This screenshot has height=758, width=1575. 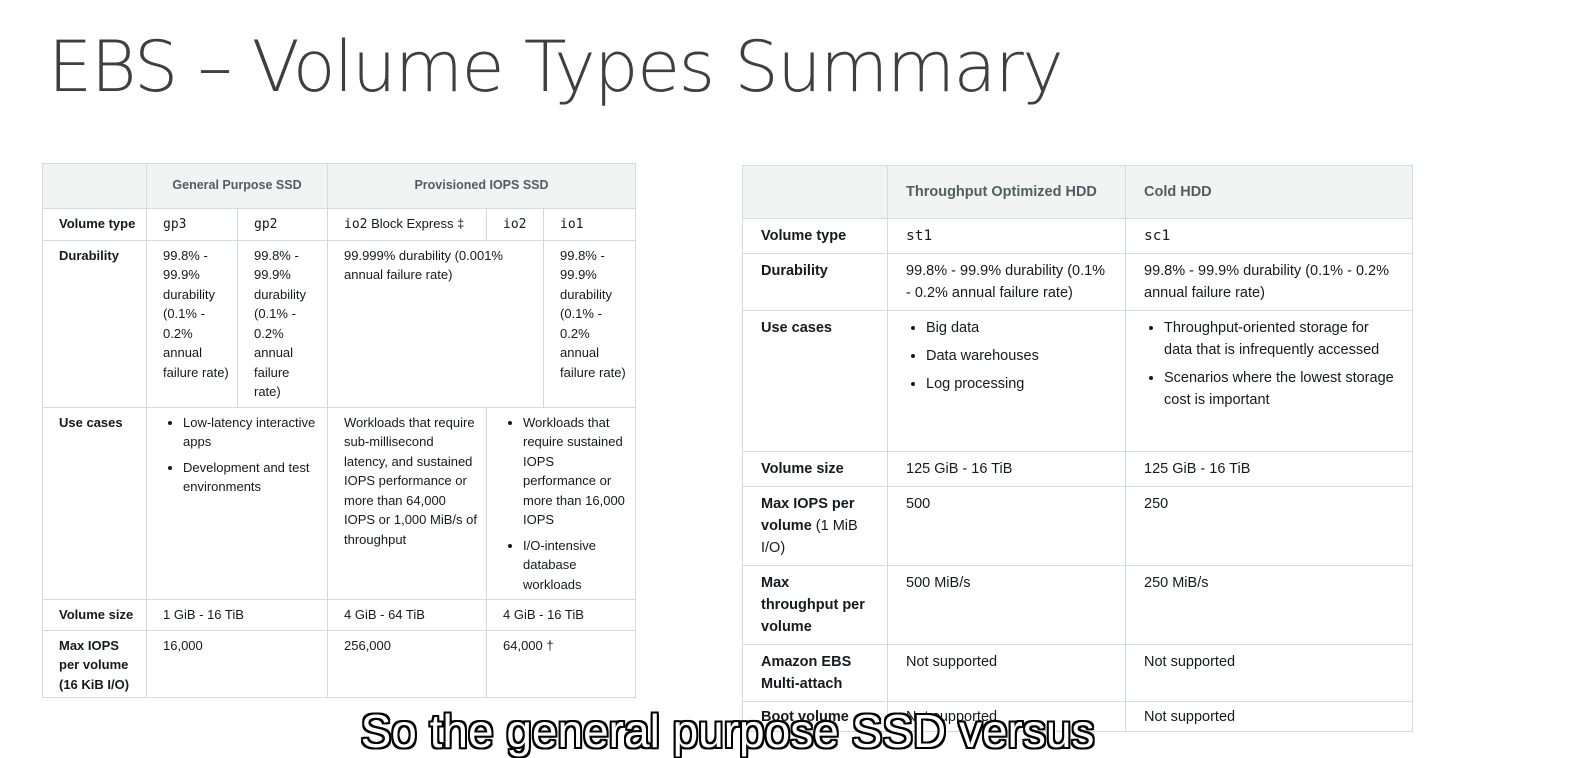 I want to click on table-header-row: General Purpose SSD Provisioned IOPS SSD, so click(x=339, y=186).